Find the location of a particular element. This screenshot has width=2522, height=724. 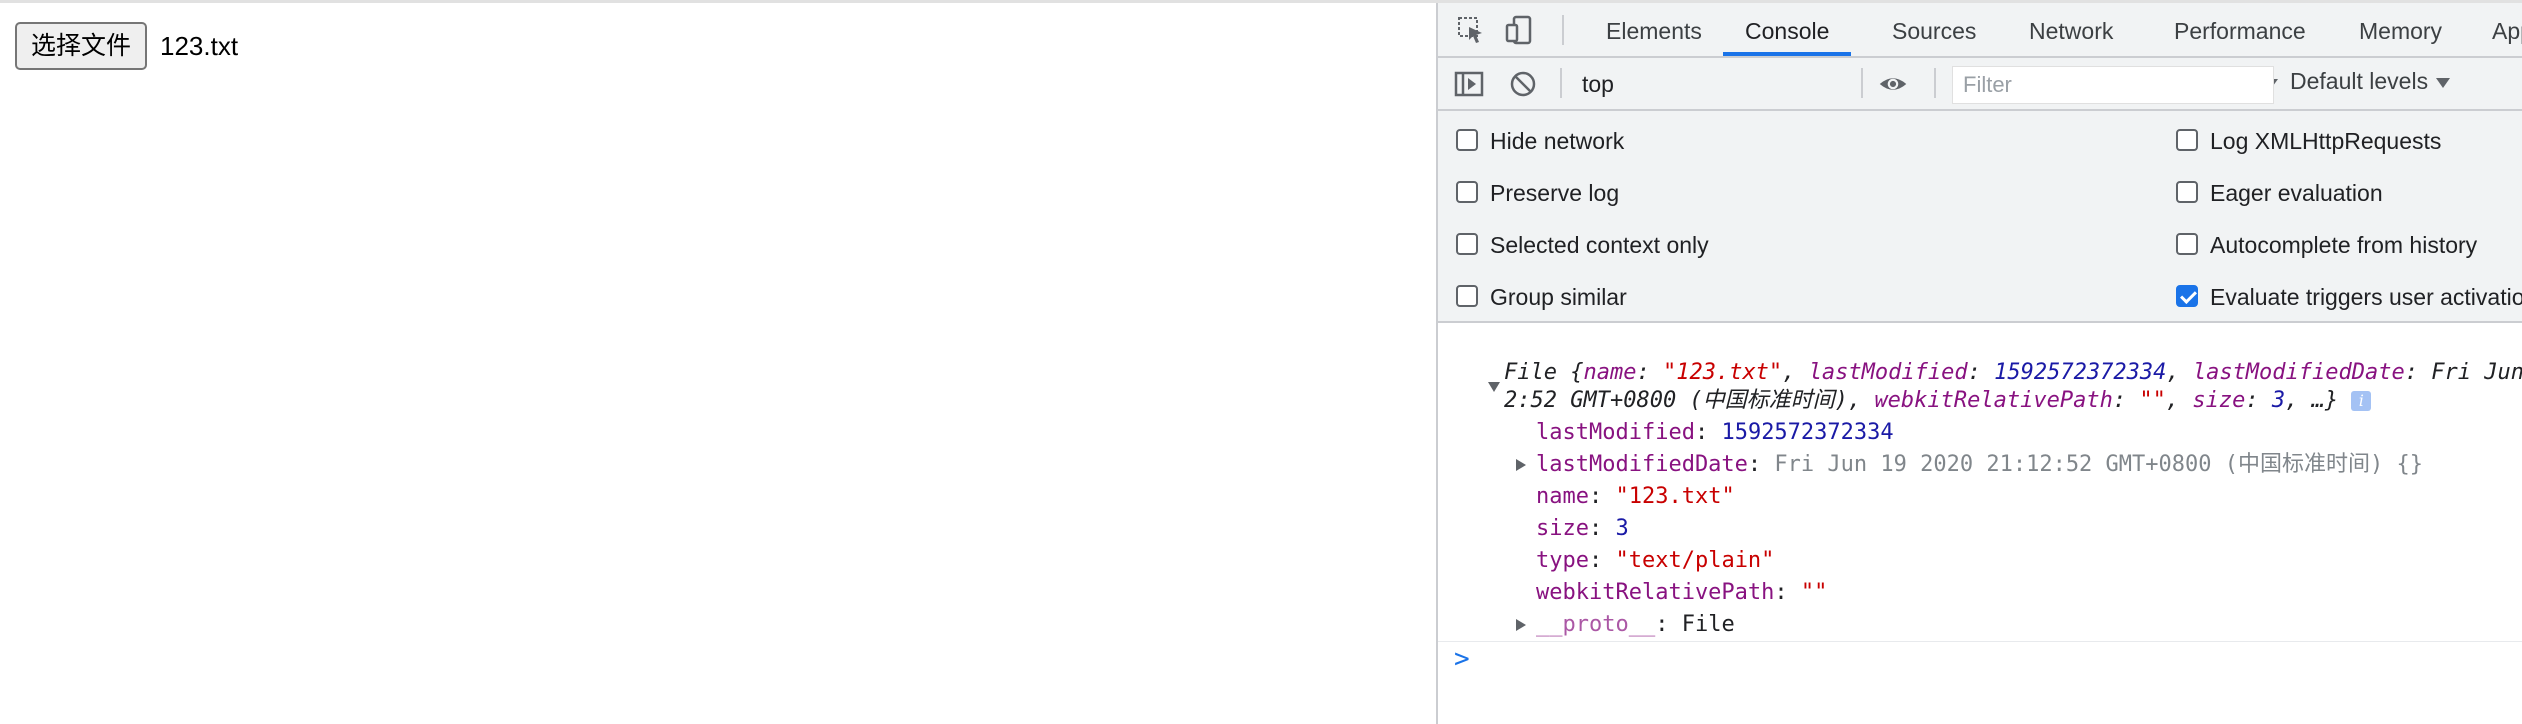

tab-performance: Performance is located at coordinates (2240, 29).